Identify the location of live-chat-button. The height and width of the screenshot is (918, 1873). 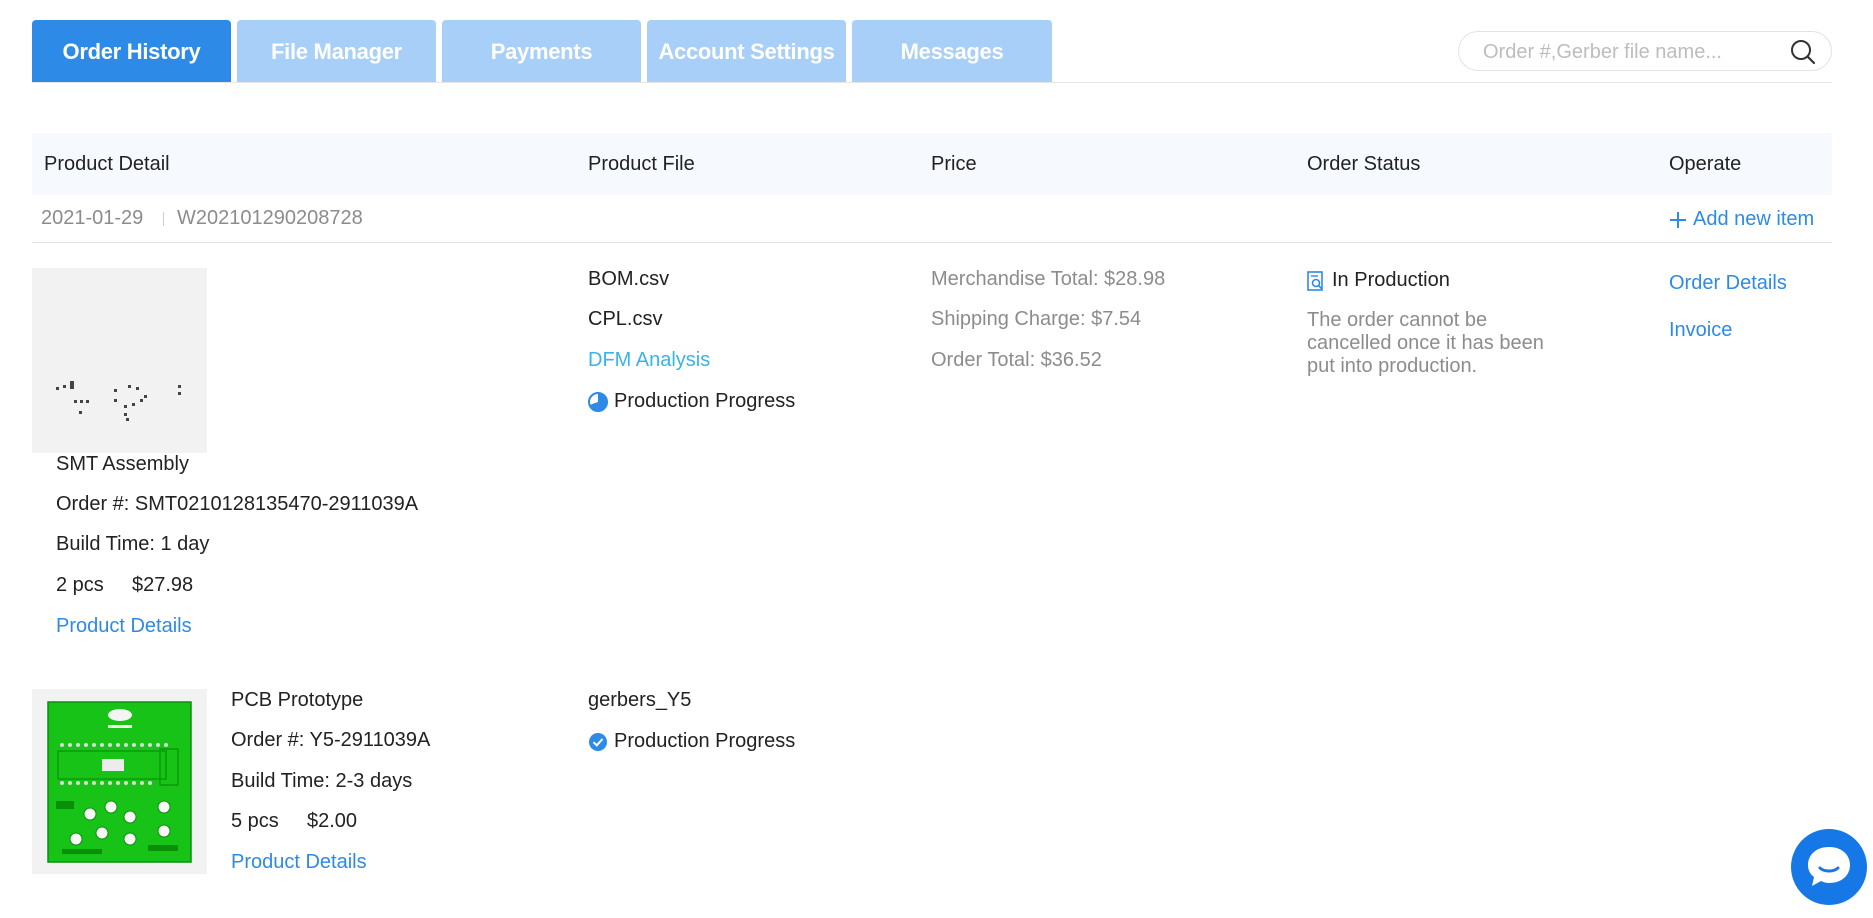
(1829, 867).